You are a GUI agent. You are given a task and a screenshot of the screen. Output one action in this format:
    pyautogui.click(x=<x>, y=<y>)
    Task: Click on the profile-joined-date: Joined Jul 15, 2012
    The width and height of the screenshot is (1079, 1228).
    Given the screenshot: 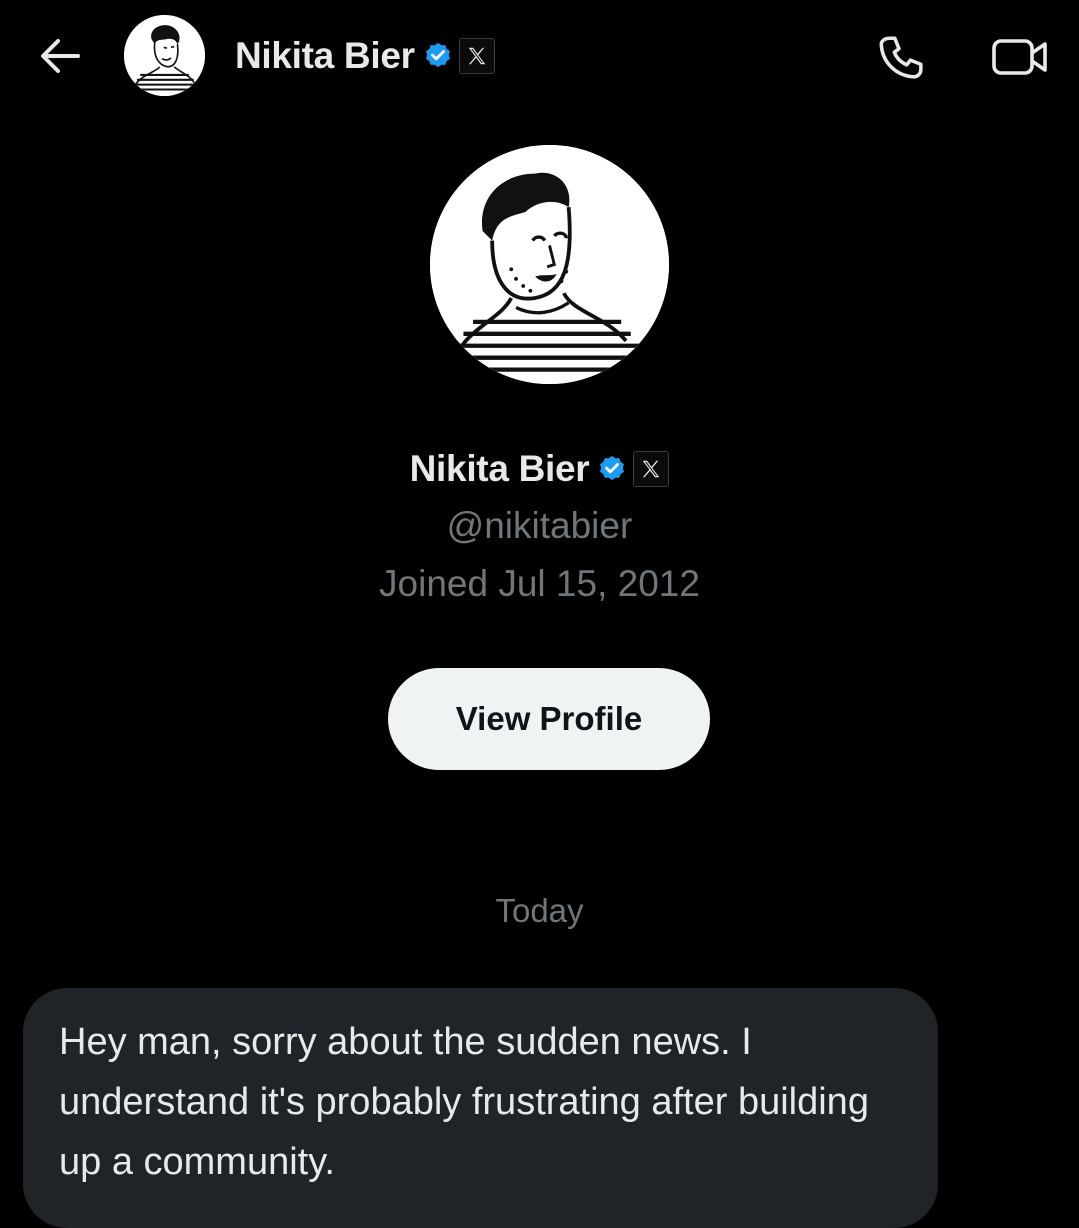 What is the action you would take?
    pyautogui.click(x=539, y=583)
    